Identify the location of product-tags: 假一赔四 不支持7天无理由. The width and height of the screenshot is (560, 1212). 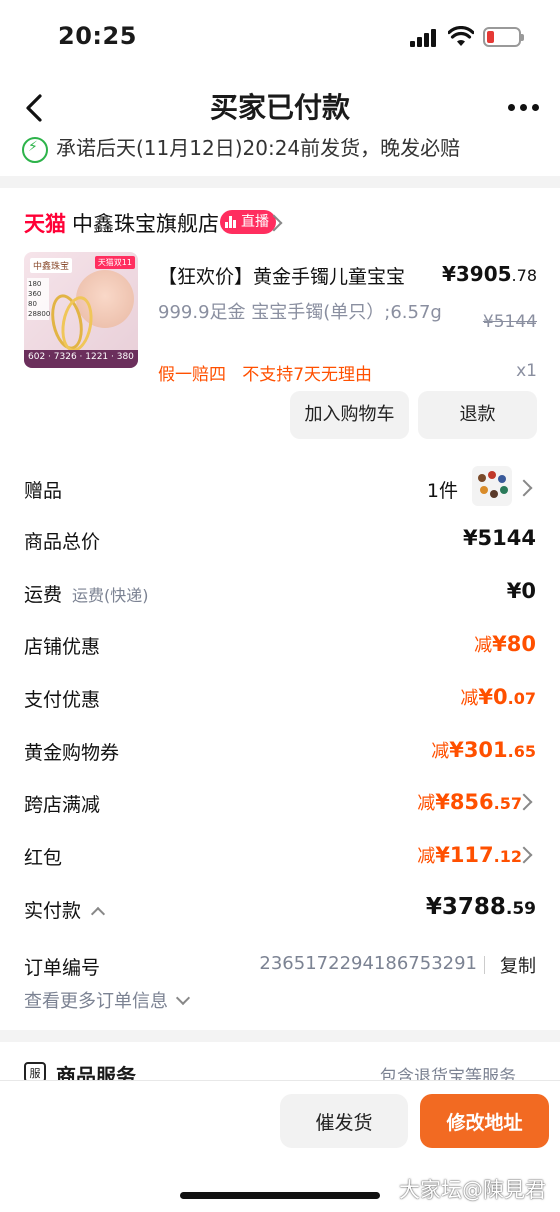
(265, 375).